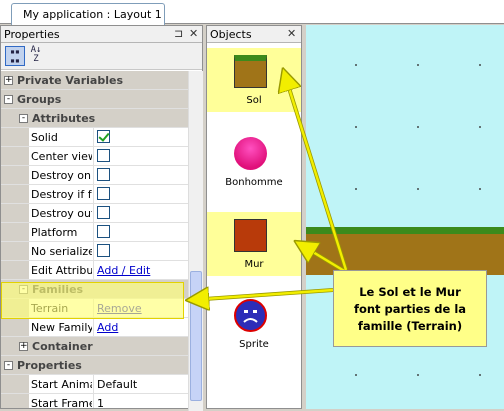  I want to click on property-value: Add / Edit, so click(145, 270).